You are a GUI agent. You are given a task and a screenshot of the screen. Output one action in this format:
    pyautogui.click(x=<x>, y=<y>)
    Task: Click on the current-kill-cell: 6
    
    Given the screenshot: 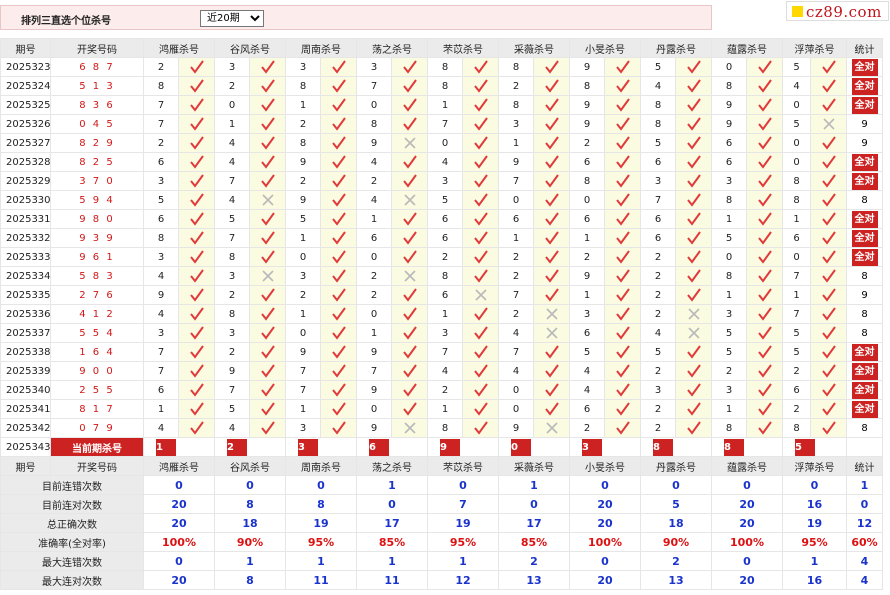 What is the action you would take?
    pyautogui.click(x=392, y=447)
    